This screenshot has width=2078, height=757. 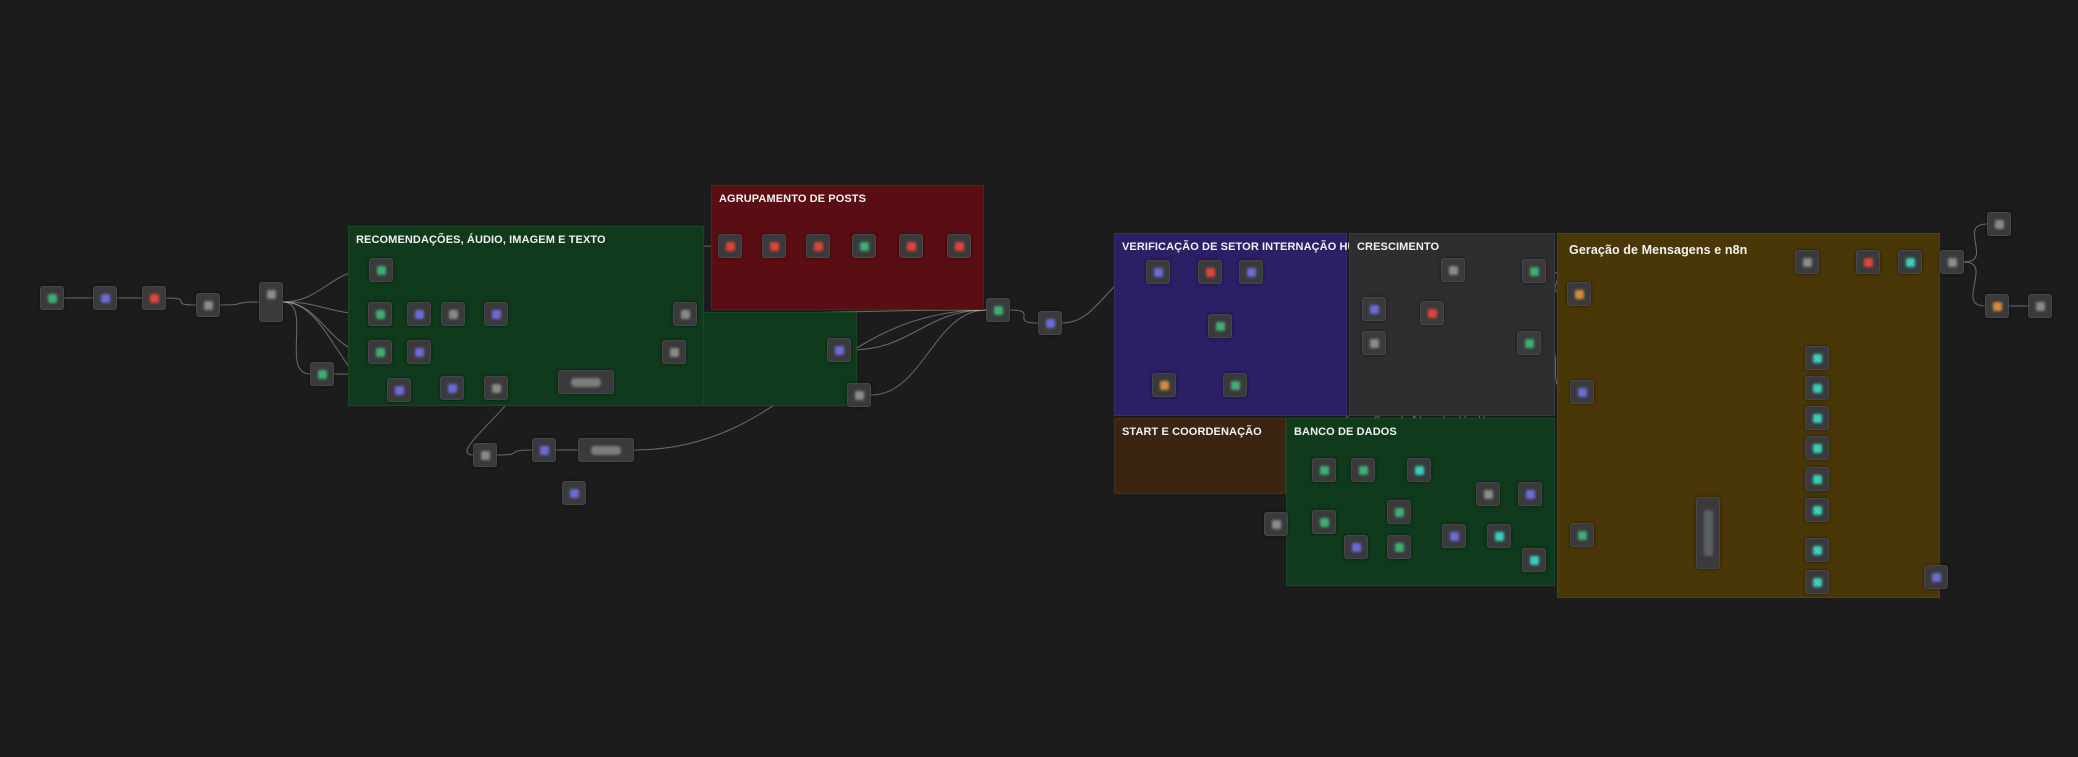 I want to click on group-agrupamento-de-posts: AGRUPAMENTO DE POSTS, so click(x=847, y=247).